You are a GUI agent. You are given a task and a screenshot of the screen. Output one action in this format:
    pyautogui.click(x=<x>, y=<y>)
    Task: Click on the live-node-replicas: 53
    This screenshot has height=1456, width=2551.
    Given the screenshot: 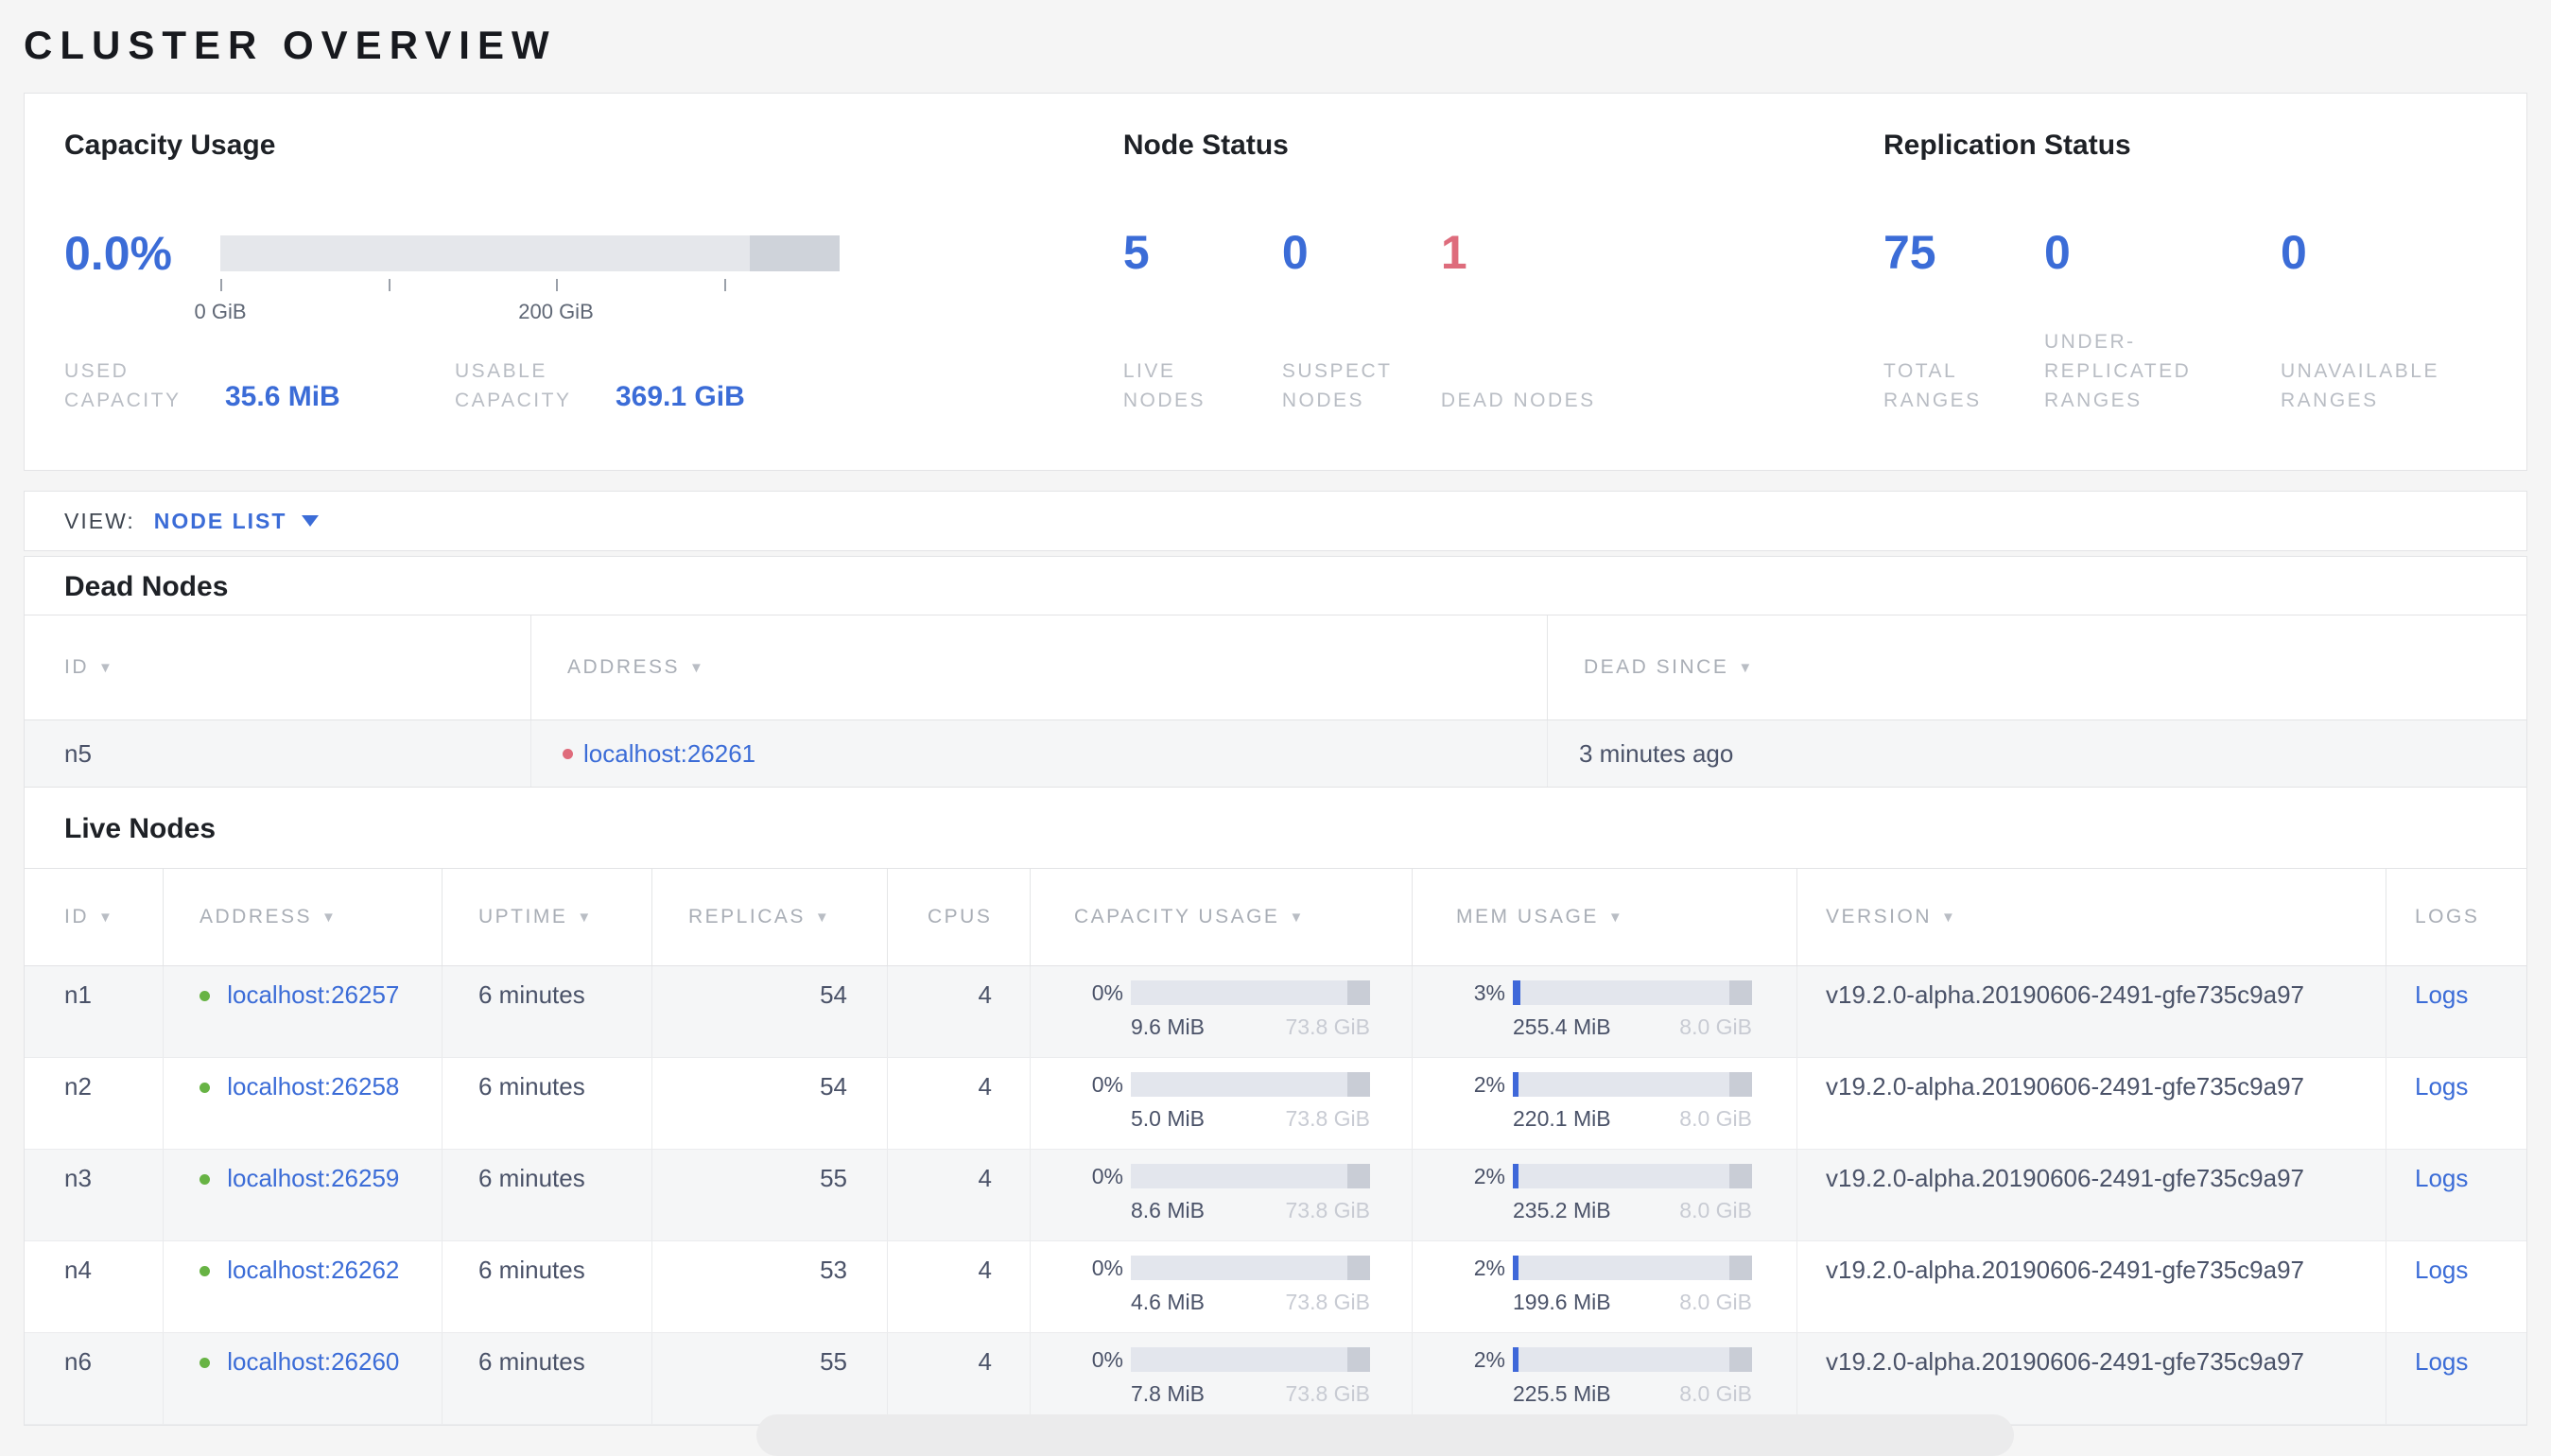 What is the action you would take?
    pyautogui.click(x=769, y=1286)
    